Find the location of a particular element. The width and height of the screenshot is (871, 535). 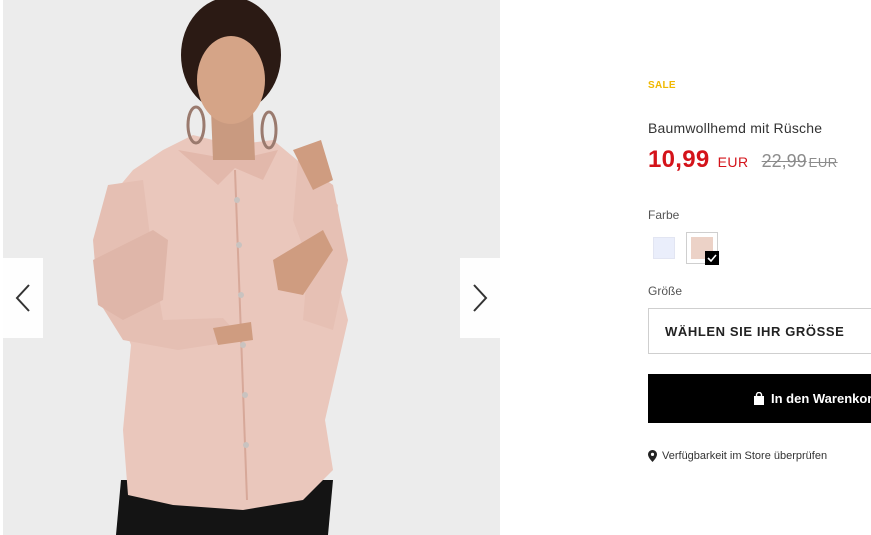

selected-badge is located at coordinates (712, 258).